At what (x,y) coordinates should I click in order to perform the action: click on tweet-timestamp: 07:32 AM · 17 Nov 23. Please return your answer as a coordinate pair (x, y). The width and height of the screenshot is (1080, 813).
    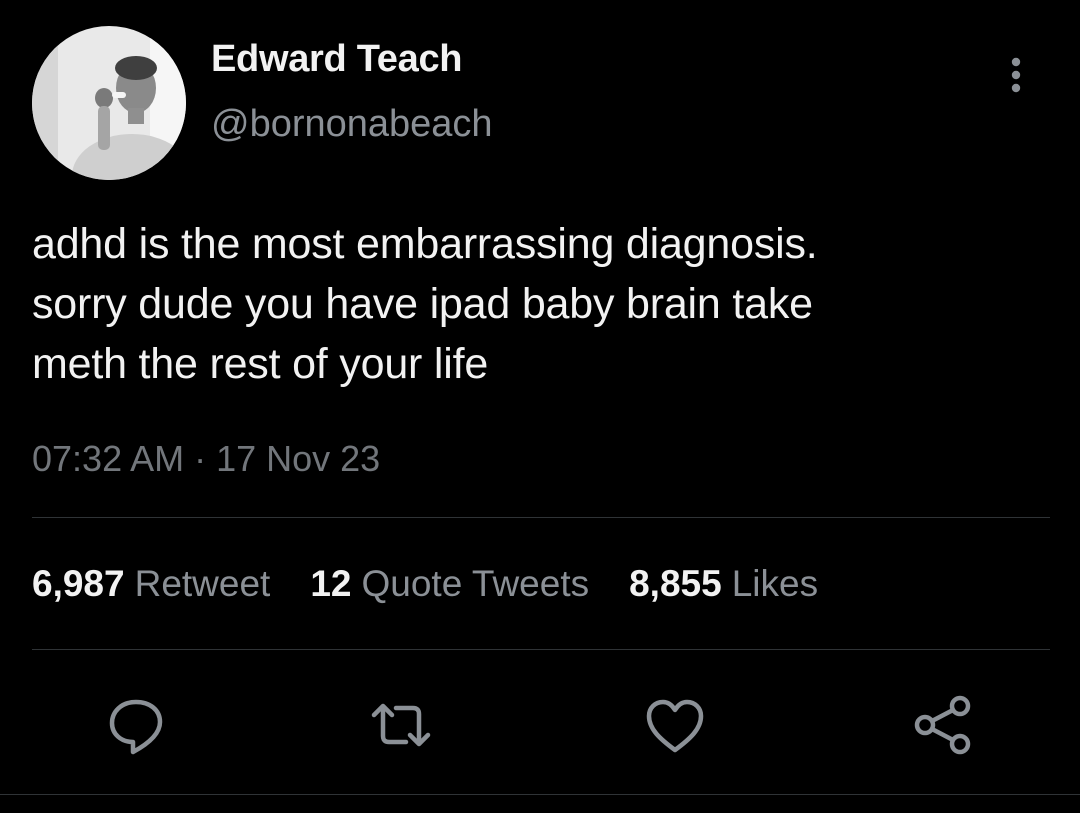
    Looking at the image, I should click on (206, 459).